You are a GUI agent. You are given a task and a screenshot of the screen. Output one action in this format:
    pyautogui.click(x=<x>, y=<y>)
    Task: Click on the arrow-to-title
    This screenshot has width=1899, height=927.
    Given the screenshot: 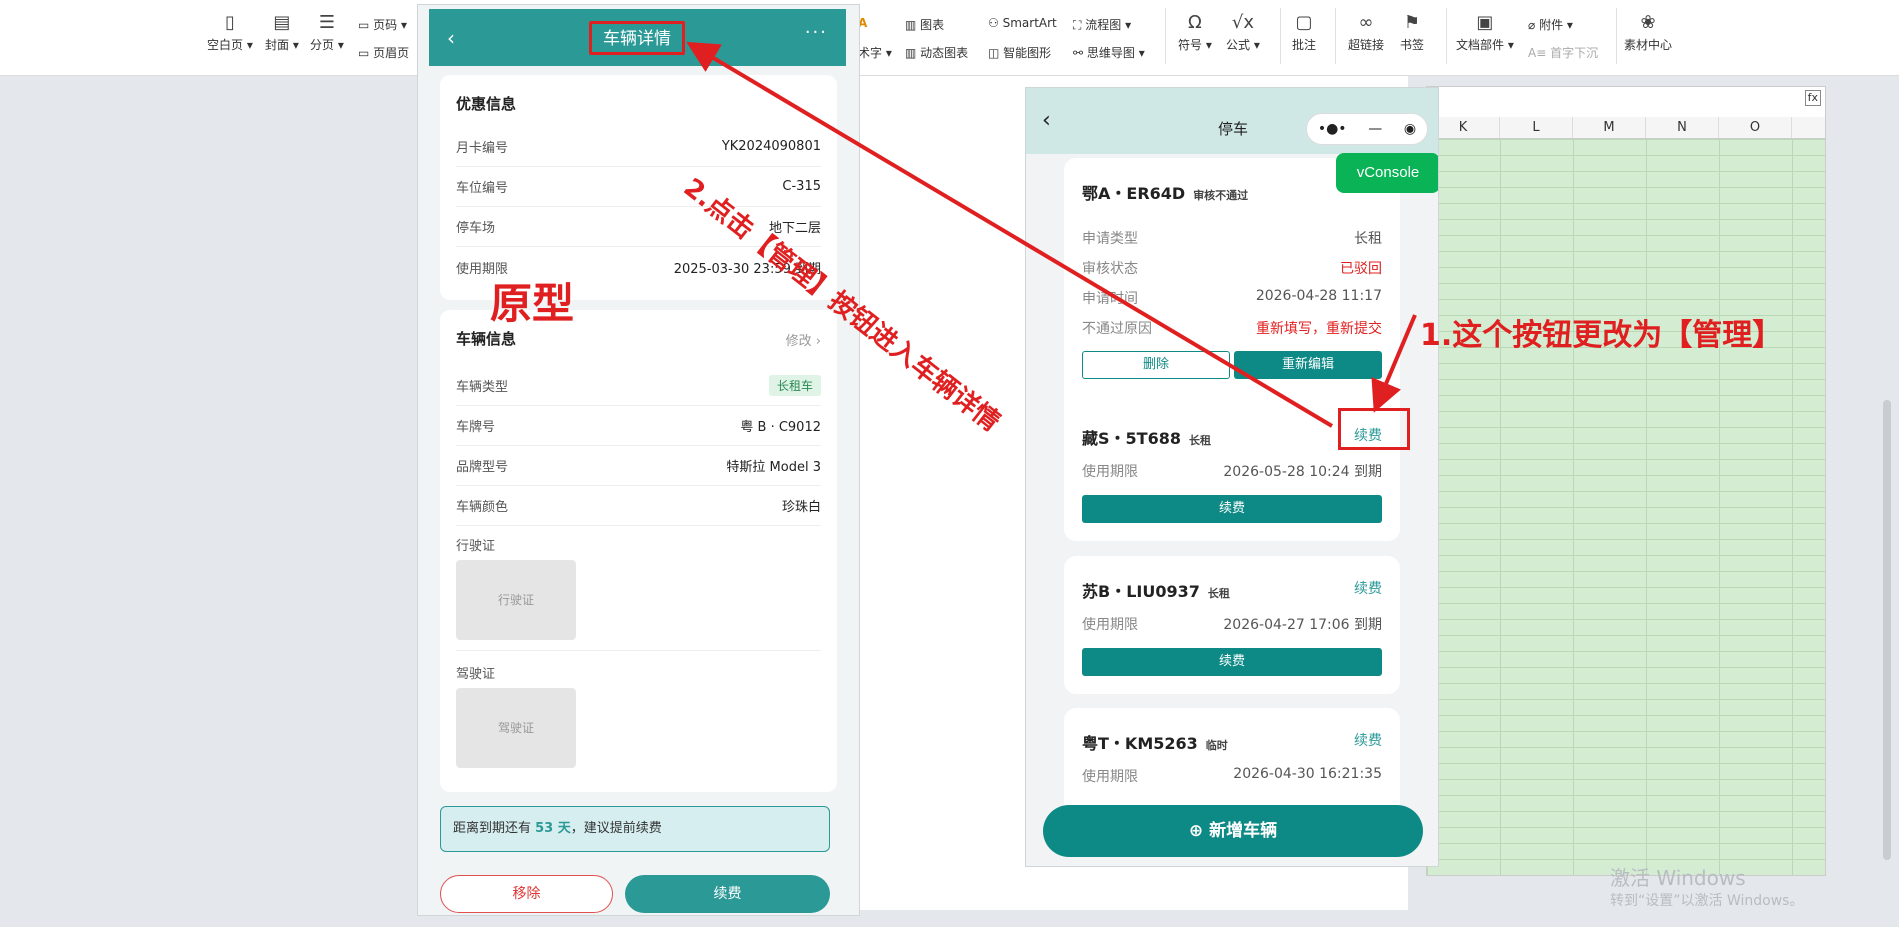 What is the action you would take?
    pyautogui.click(x=1010, y=234)
    